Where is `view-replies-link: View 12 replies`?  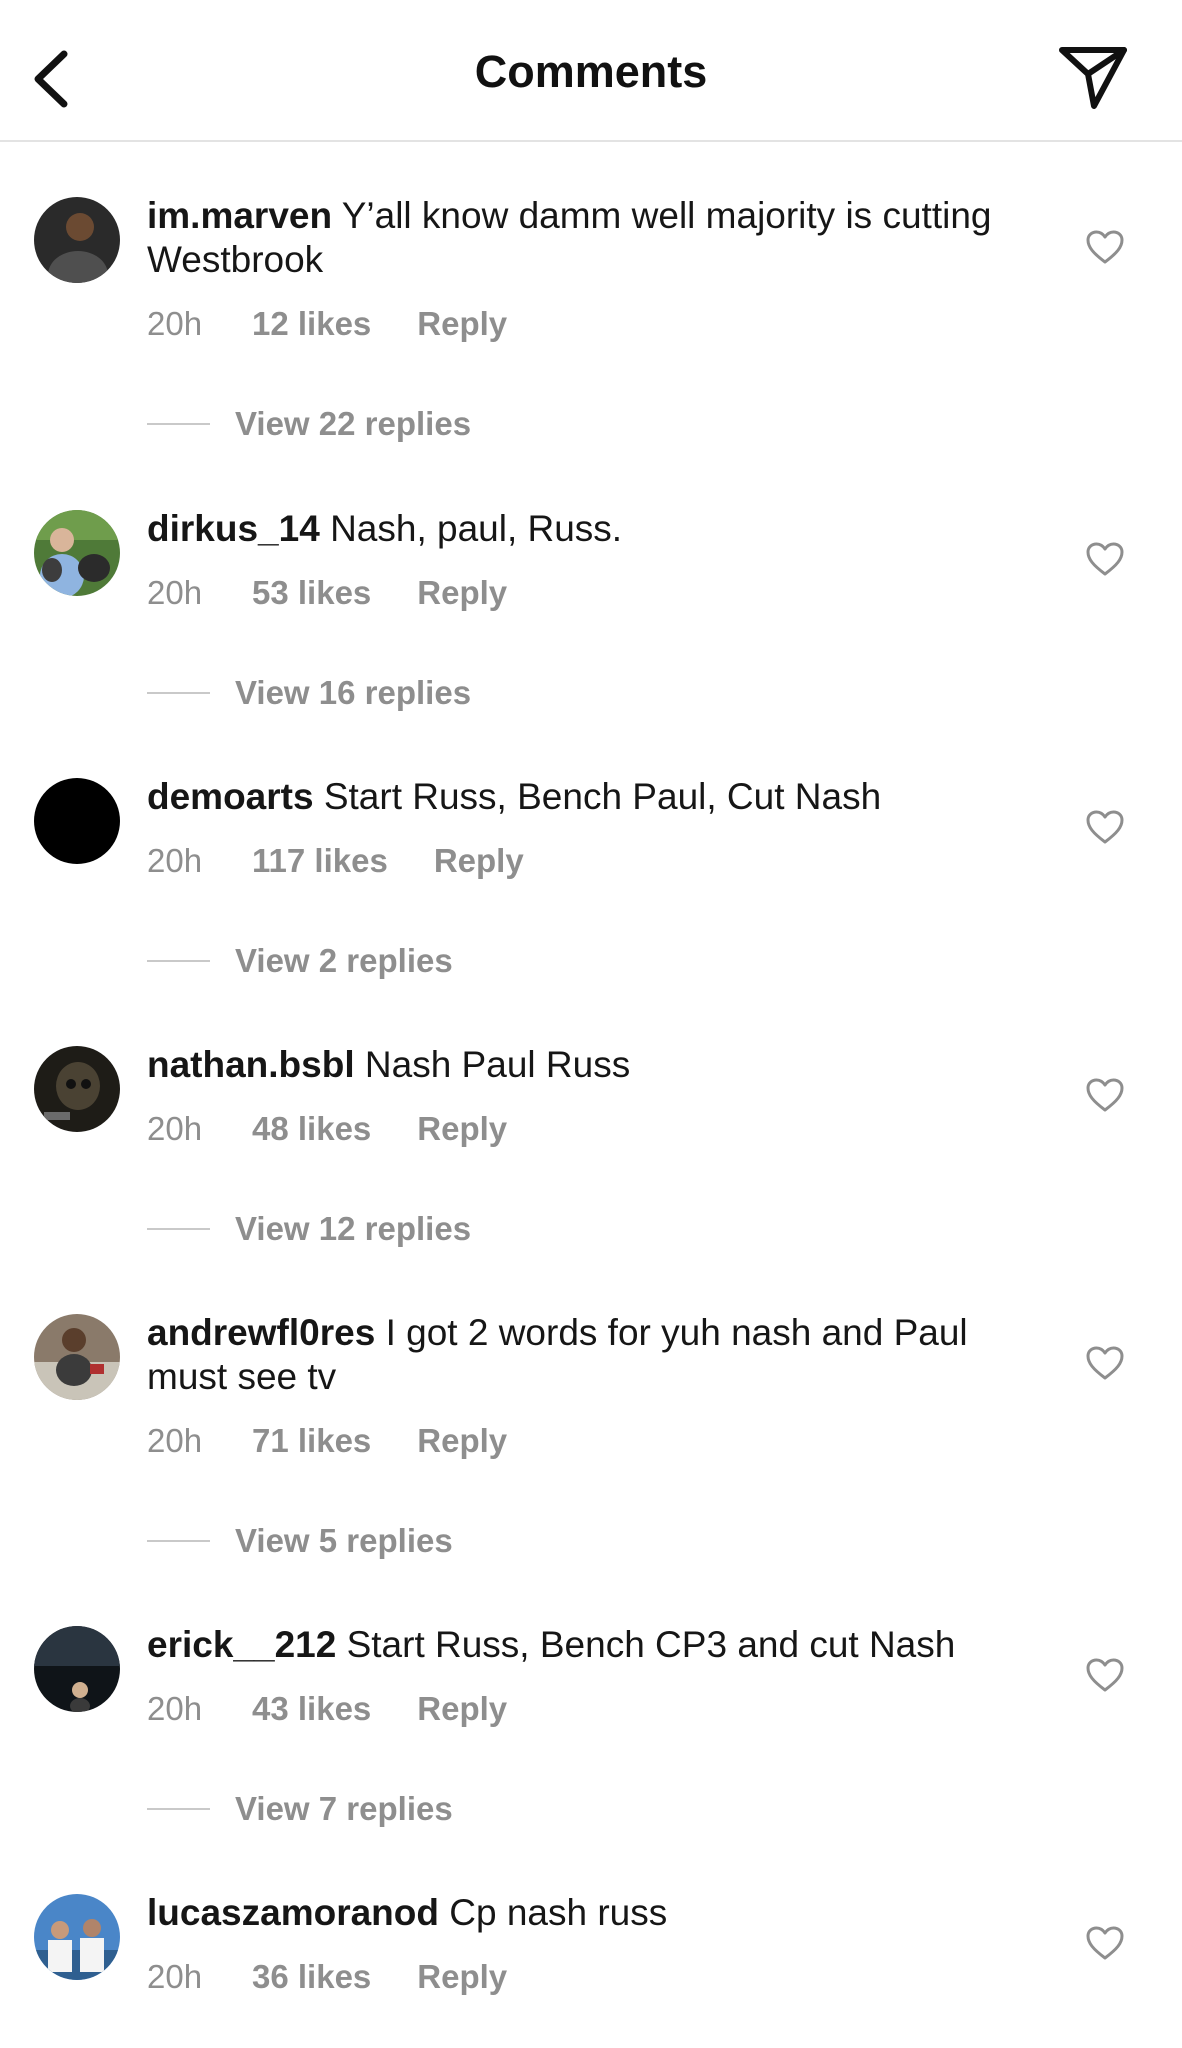
view-replies-link: View 12 replies is located at coordinates (309, 1229).